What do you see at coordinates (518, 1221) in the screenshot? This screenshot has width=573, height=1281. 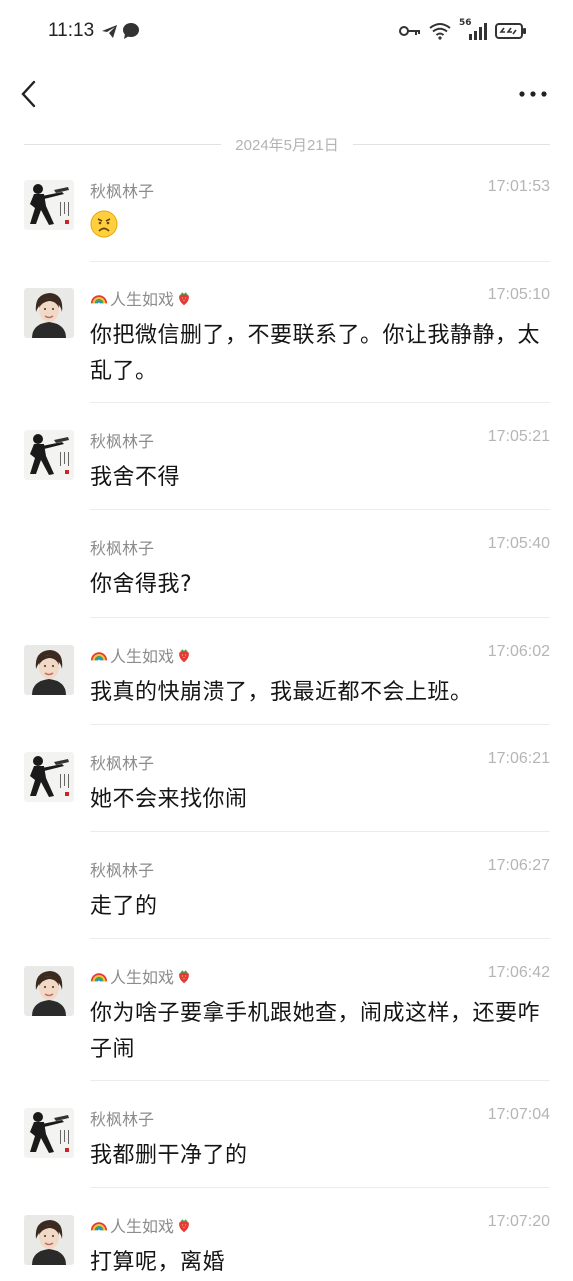 I see `message-time: 17:07:20` at bounding box center [518, 1221].